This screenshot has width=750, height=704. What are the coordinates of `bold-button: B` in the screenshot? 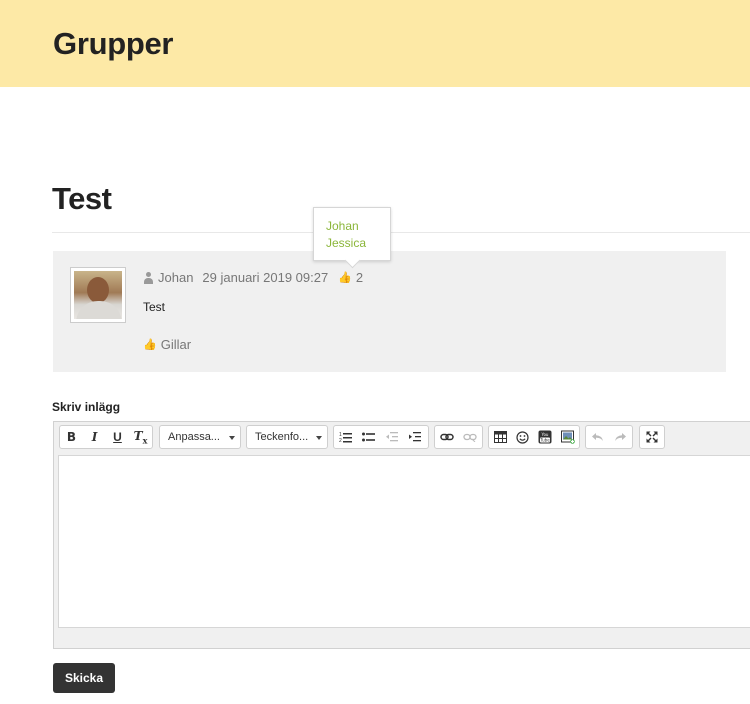 It's located at (71, 437).